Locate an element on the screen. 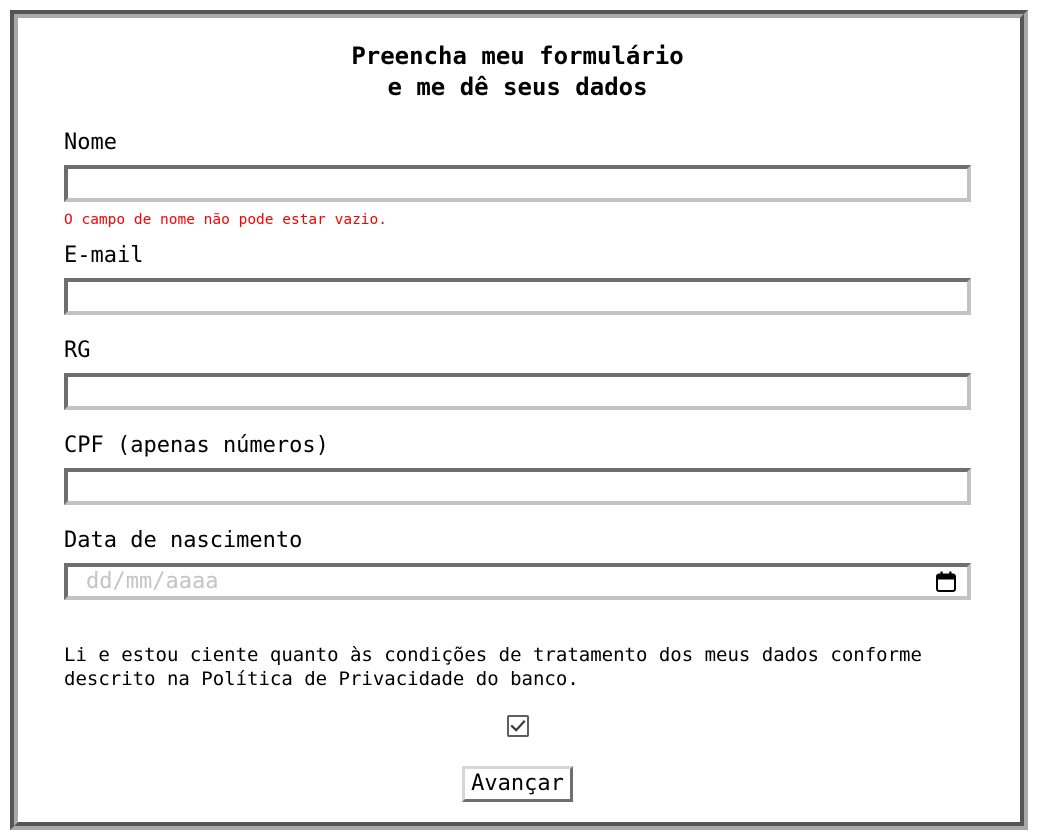  email-input is located at coordinates (517, 296).